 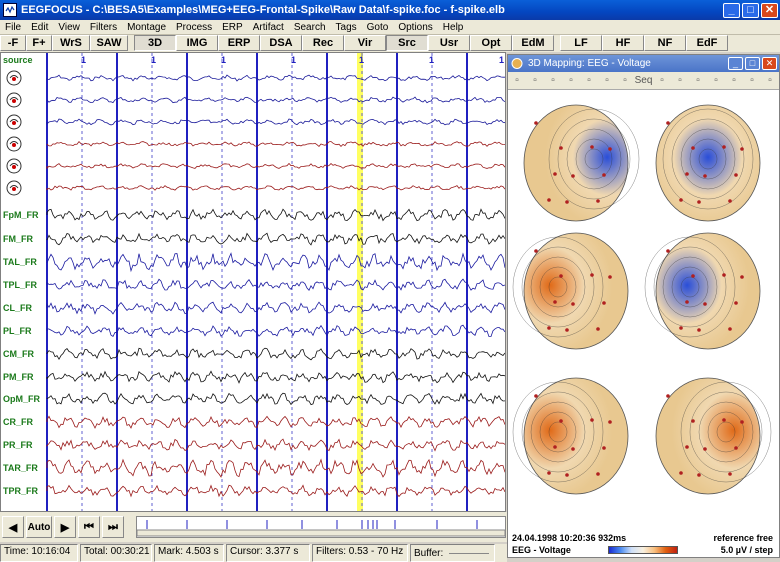 What do you see at coordinates (18, 377) in the screenshot?
I see `channel-label-pm_fr: PM_FR` at bounding box center [18, 377].